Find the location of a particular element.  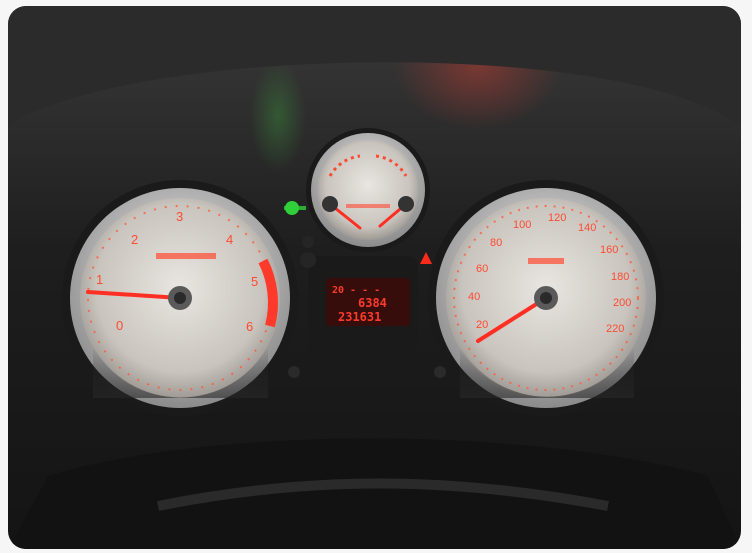

speed-unit-mark is located at coordinates (546, 261).